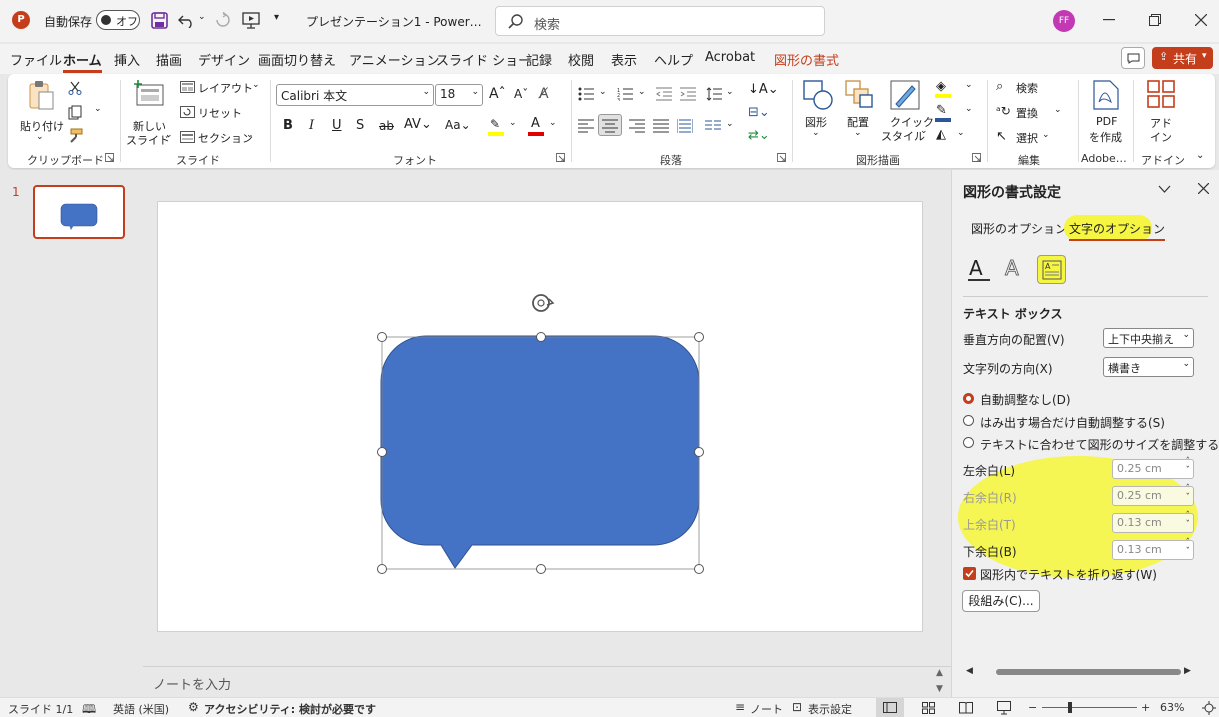  What do you see at coordinates (781, 157) in the screenshot?
I see `paragraph-launcher-icon` at bounding box center [781, 157].